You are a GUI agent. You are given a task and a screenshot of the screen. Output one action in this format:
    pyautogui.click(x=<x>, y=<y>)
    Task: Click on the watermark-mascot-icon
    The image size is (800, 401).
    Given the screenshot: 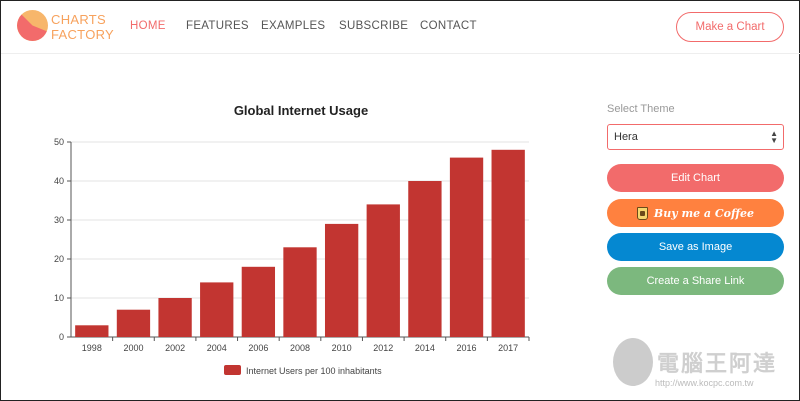 What is the action you would take?
    pyautogui.click(x=633, y=362)
    